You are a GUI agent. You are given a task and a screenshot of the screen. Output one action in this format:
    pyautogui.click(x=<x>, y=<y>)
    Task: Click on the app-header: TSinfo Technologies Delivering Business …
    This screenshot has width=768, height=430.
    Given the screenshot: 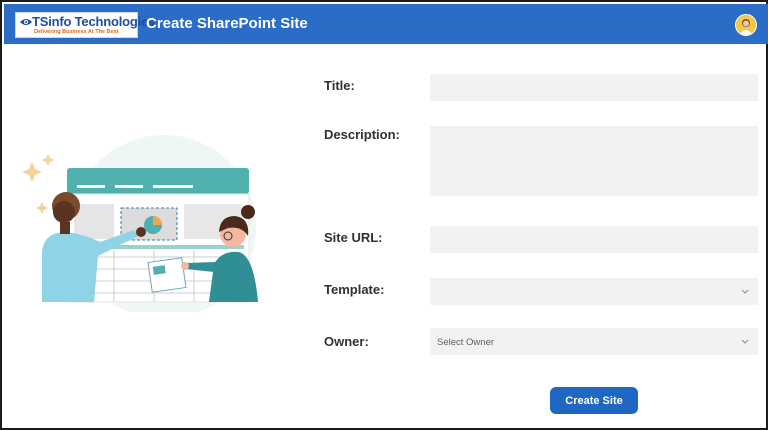 What is the action you would take?
    pyautogui.click(x=386, y=24)
    